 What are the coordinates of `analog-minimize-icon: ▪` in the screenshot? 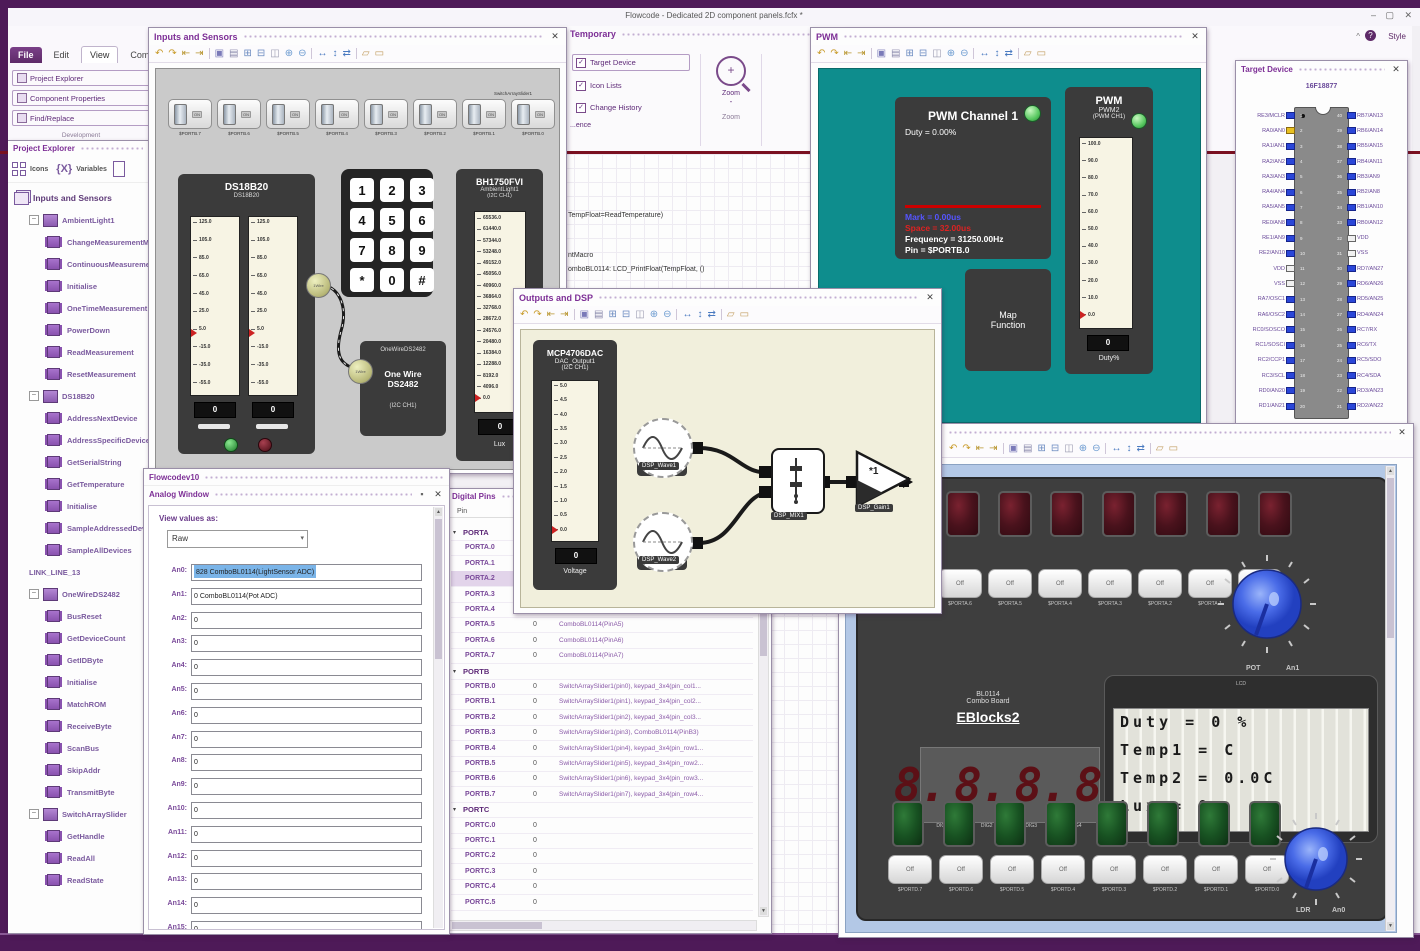 It's located at (422, 494).